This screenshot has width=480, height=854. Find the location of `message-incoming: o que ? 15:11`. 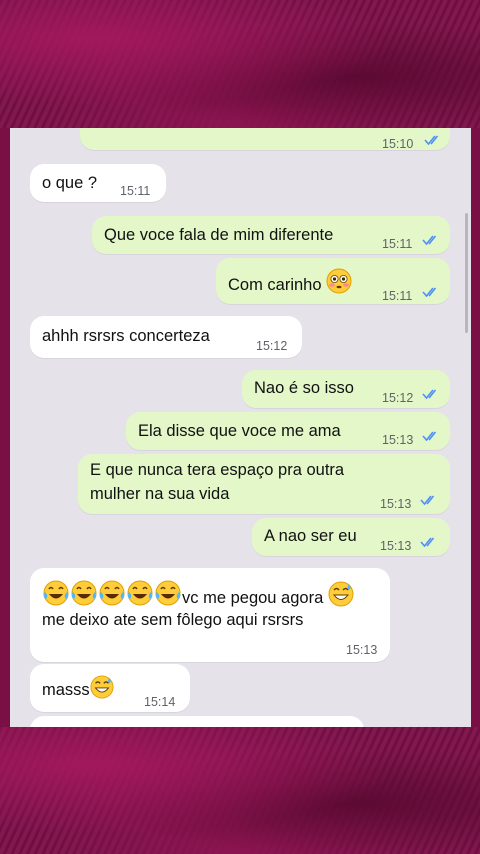

message-incoming: o que ? 15:11 is located at coordinates (98, 183).